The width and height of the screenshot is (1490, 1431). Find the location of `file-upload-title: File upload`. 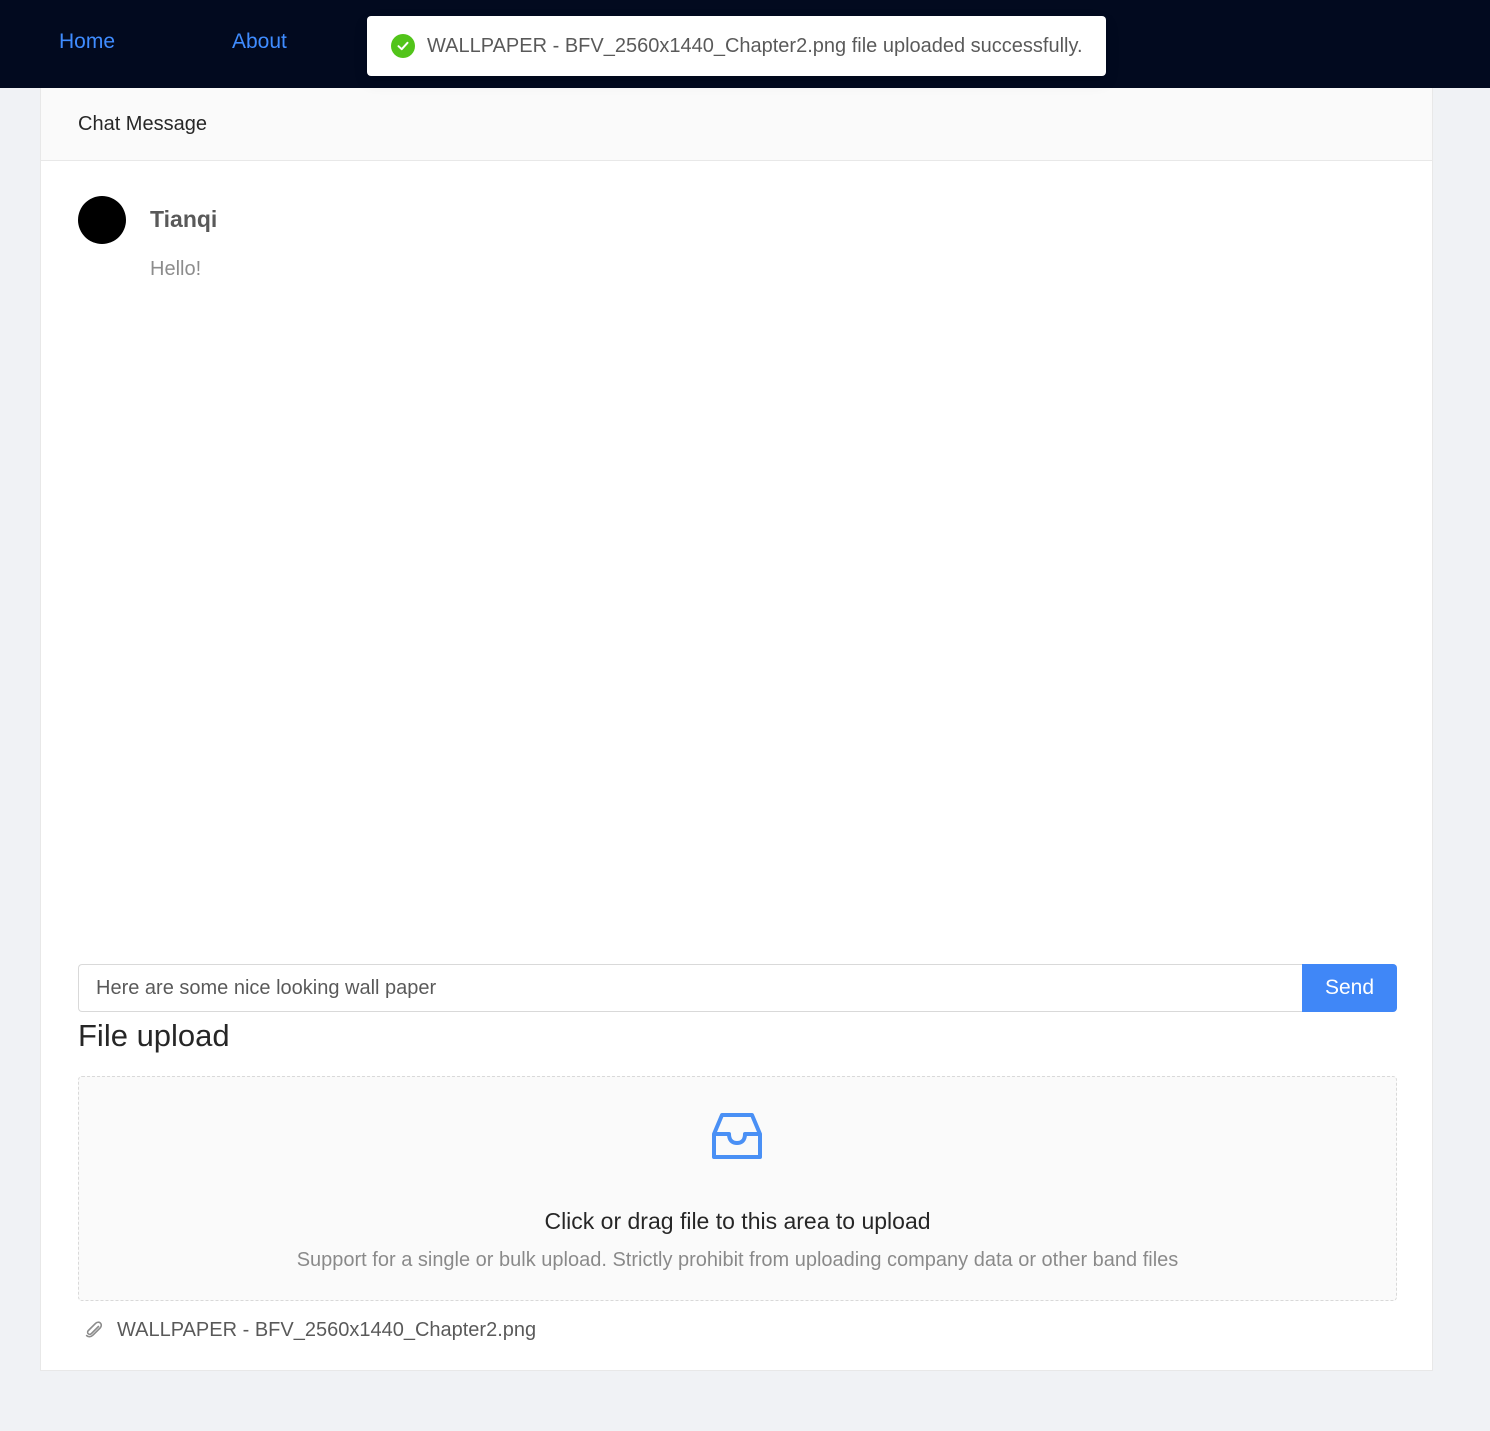

file-upload-title: File upload is located at coordinates (154, 1035).